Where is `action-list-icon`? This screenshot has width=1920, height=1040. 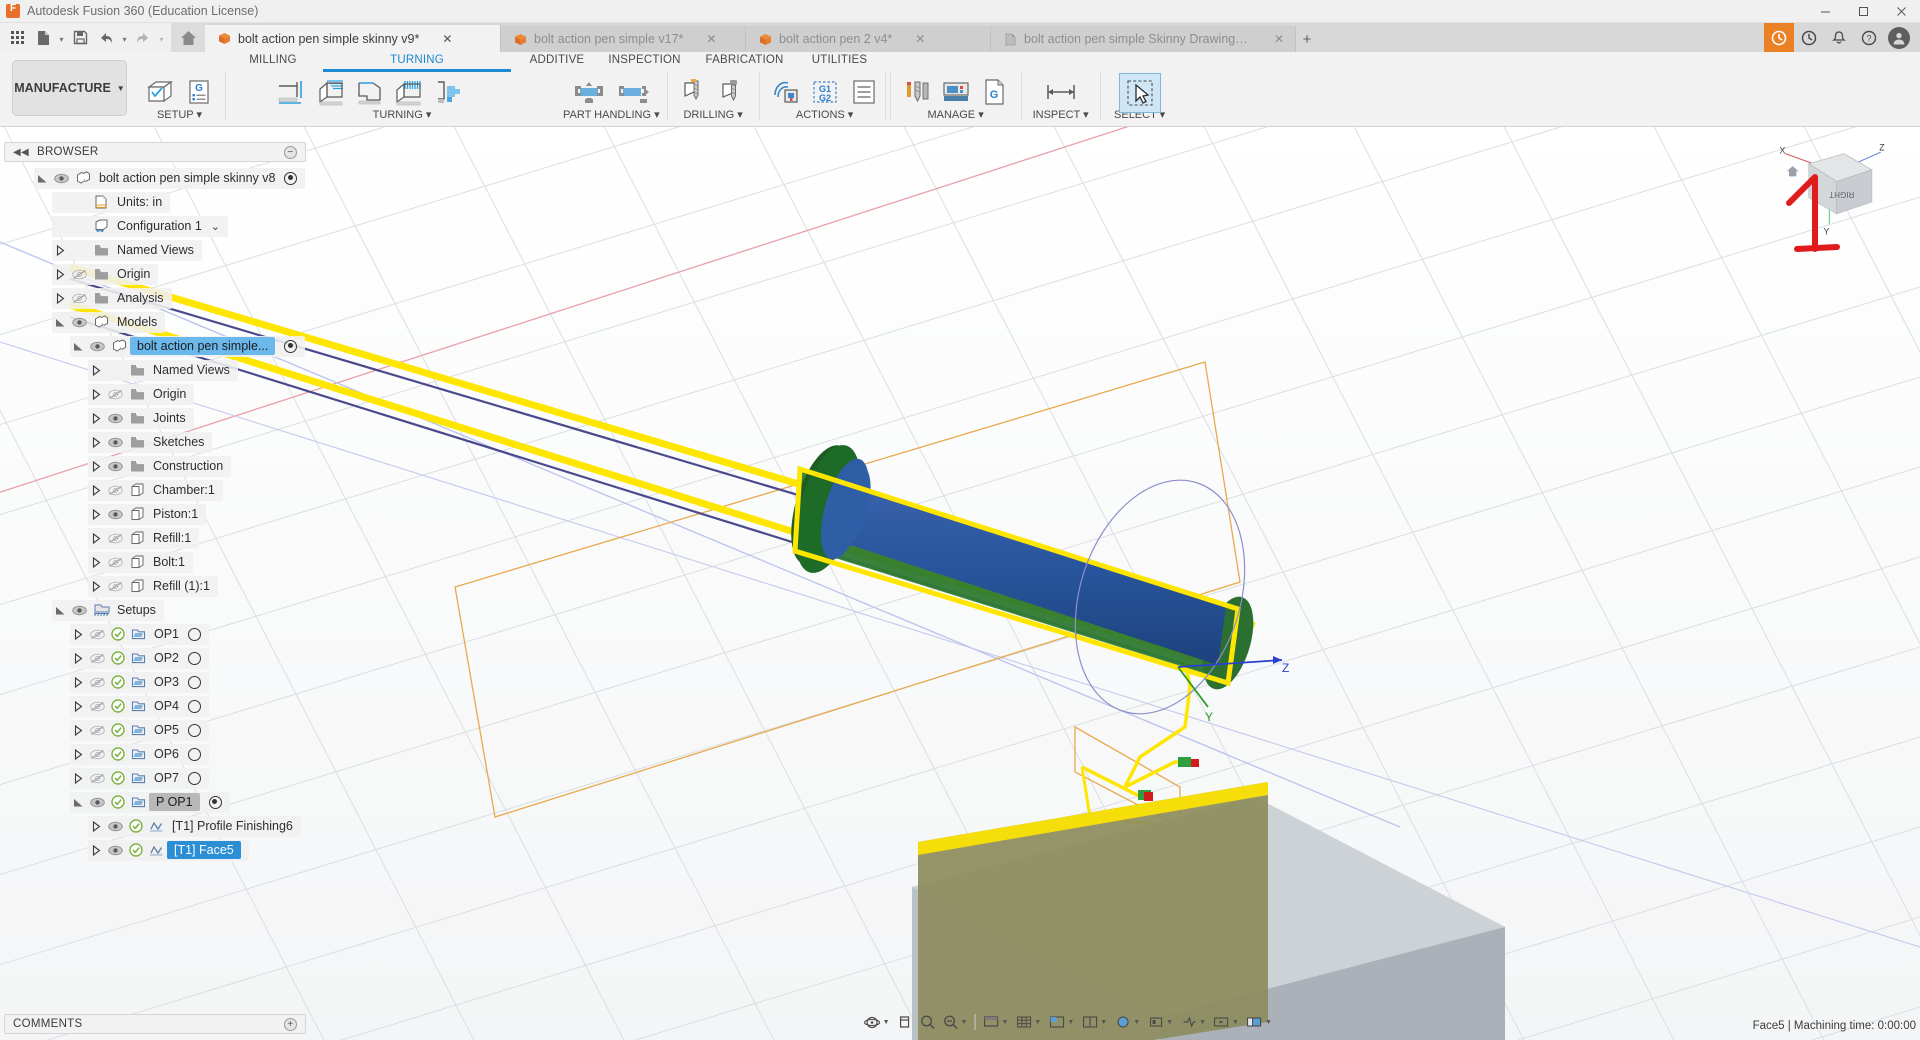
action-list-icon is located at coordinates (864, 92).